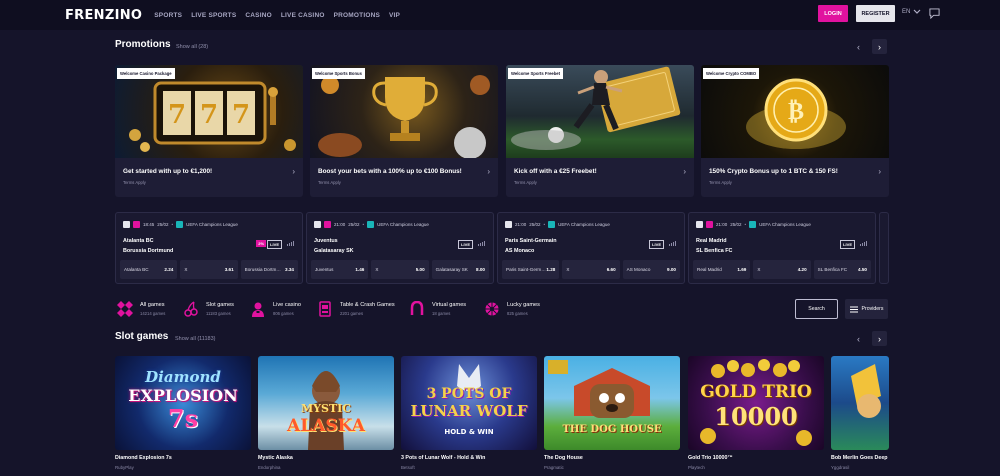 The image size is (1000, 476). I want to click on category-slot-games: Slot games 11183 games, so click(208, 309).